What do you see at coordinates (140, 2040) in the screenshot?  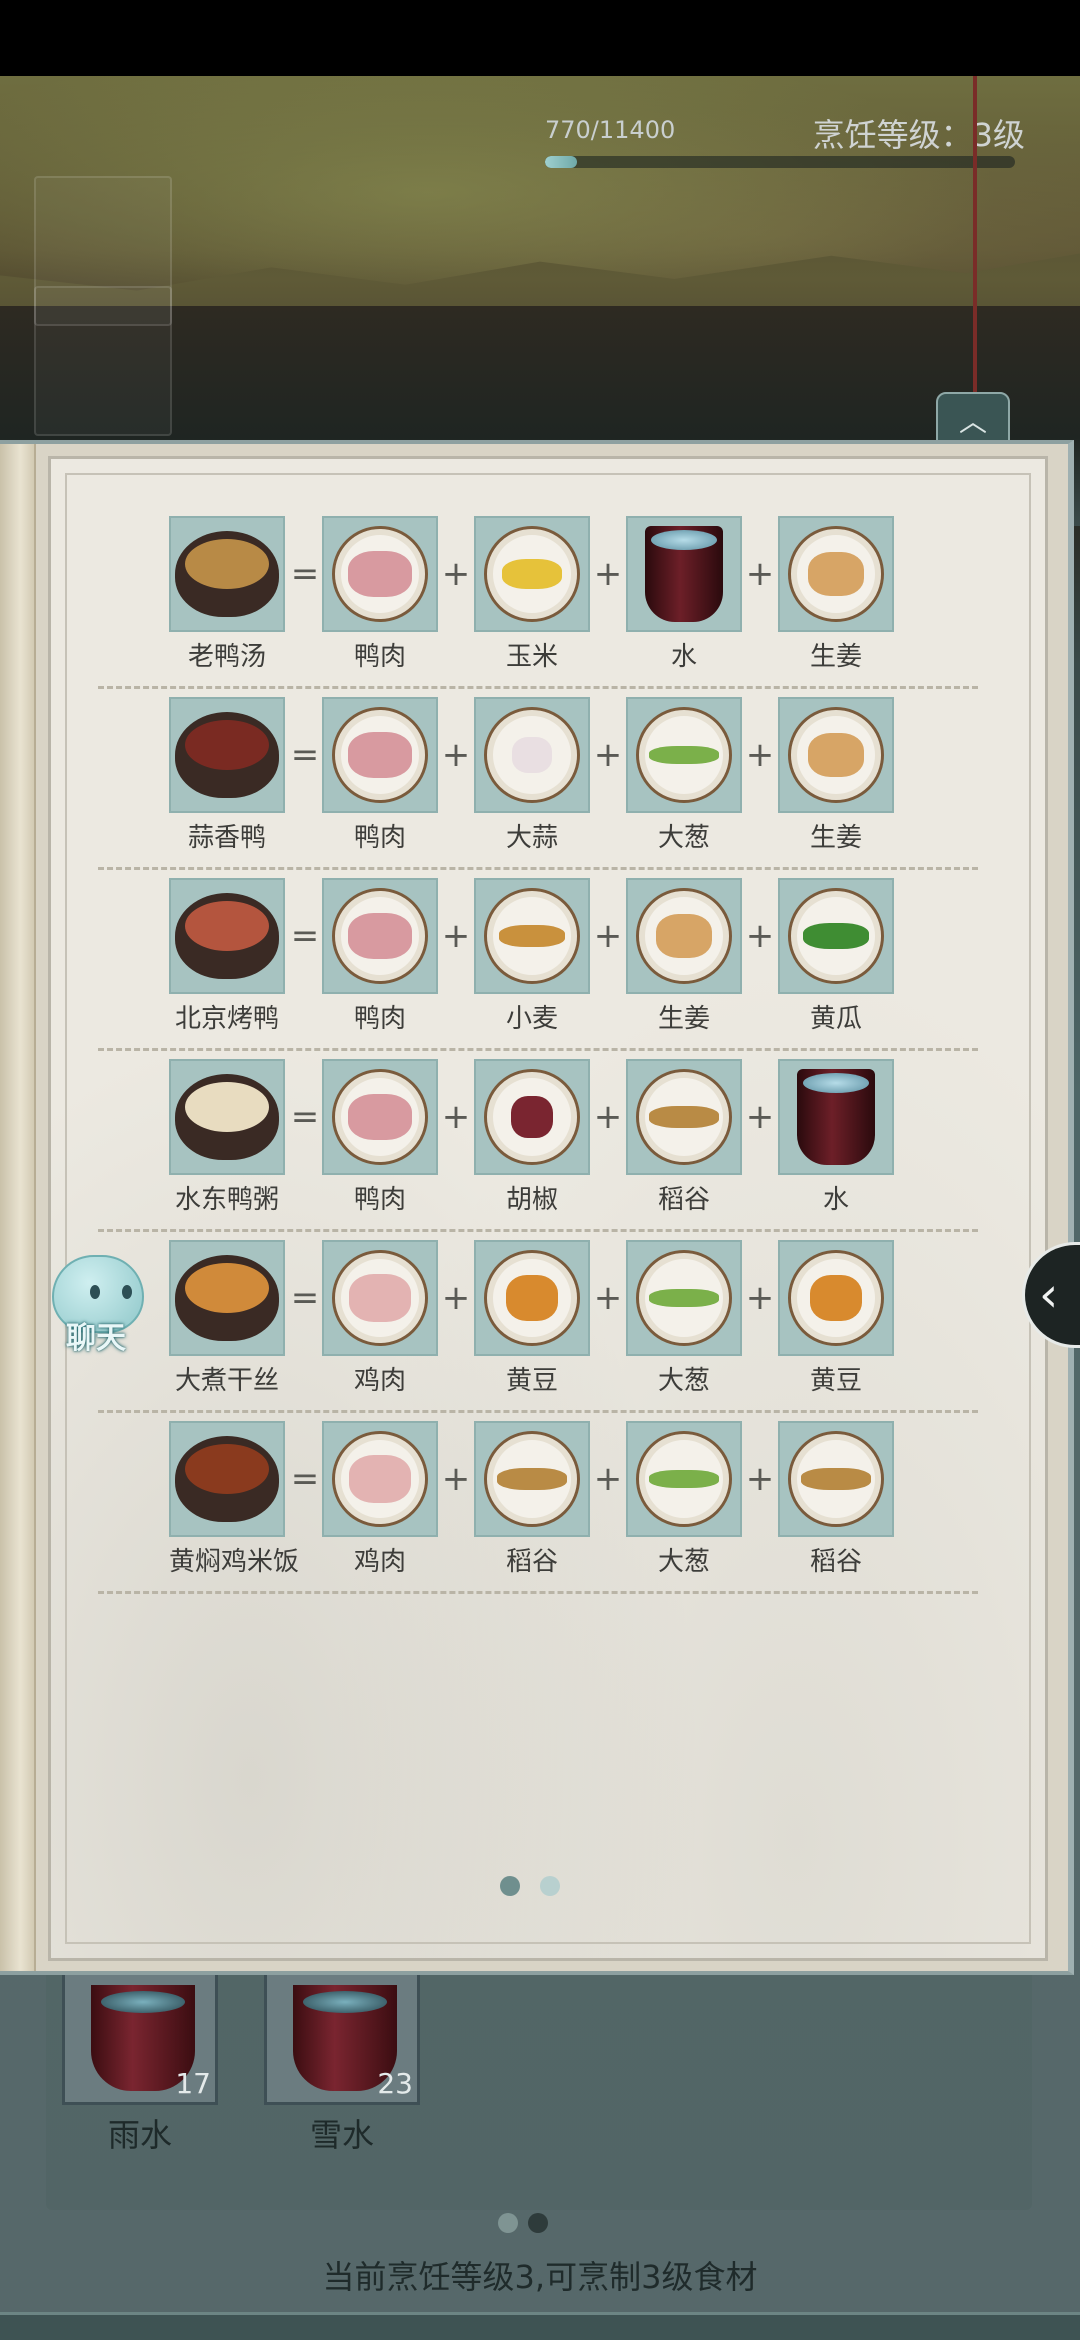 I see `water-slot-rain: 17` at bounding box center [140, 2040].